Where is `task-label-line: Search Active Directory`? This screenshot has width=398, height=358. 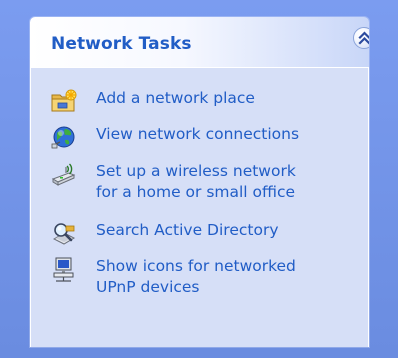
task-label-line: Search Active Directory is located at coordinates (187, 230).